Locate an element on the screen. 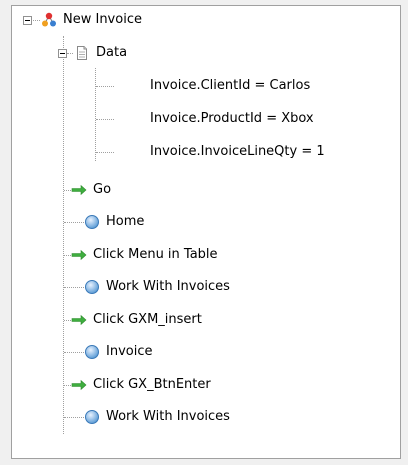  tree-node-label: Go is located at coordinates (102, 189).